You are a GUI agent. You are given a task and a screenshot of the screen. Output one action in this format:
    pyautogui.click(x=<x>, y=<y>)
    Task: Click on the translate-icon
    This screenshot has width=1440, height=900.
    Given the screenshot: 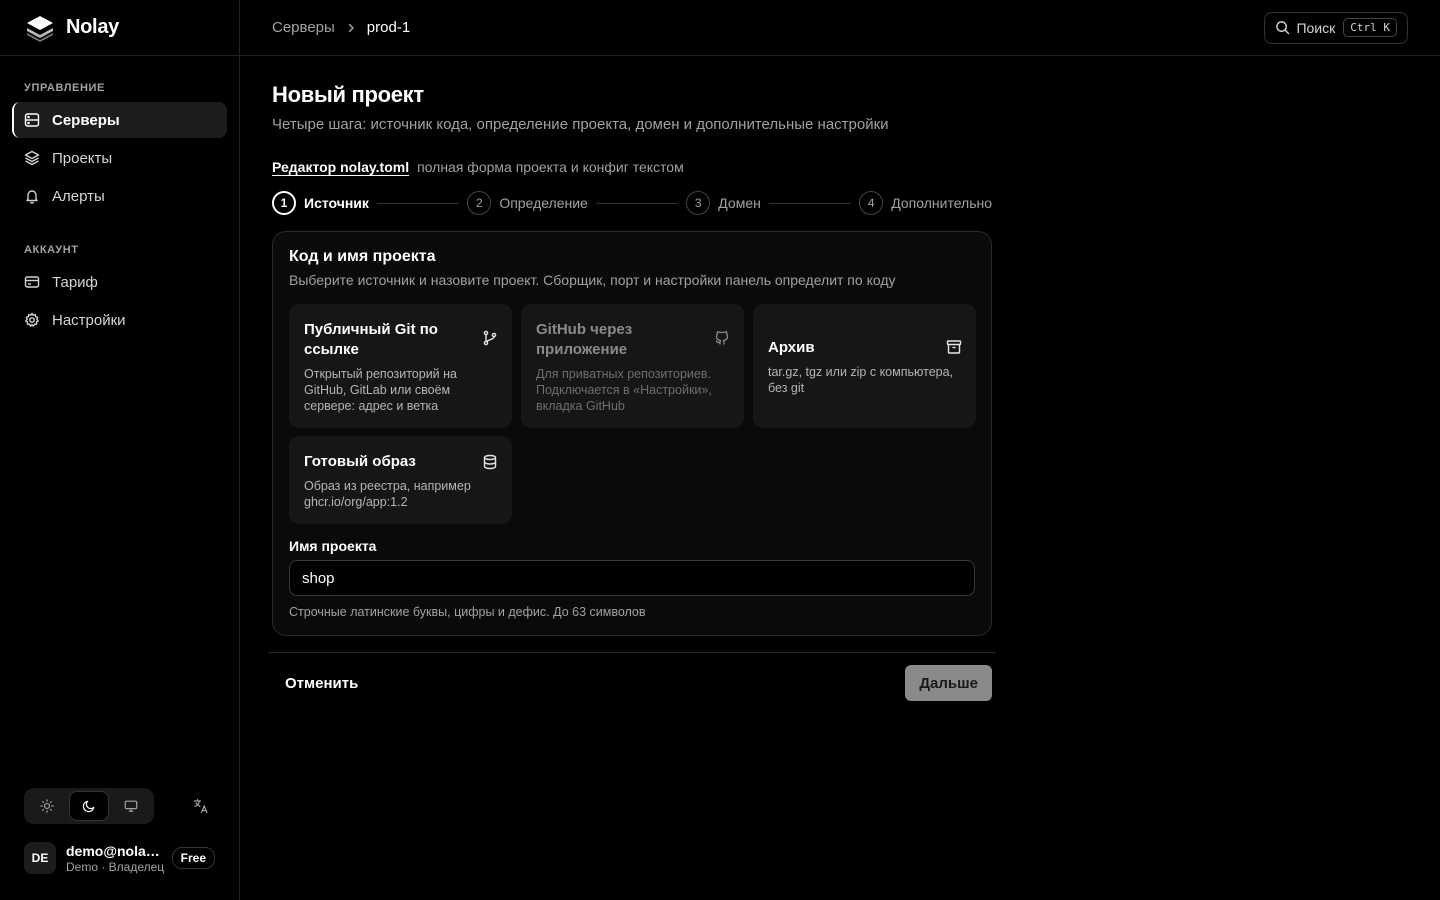 What is the action you would take?
    pyautogui.click(x=200, y=806)
    